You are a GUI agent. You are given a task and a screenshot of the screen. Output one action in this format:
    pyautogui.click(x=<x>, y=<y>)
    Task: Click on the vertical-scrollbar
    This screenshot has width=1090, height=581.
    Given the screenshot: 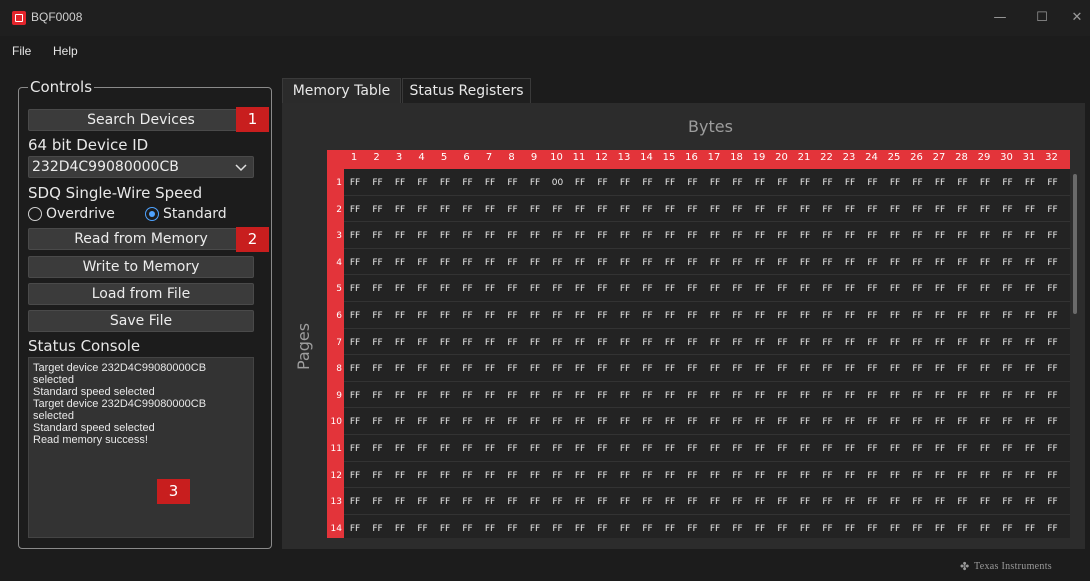 What is the action you would take?
    pyautogui.click(x=1075, y=244)
    